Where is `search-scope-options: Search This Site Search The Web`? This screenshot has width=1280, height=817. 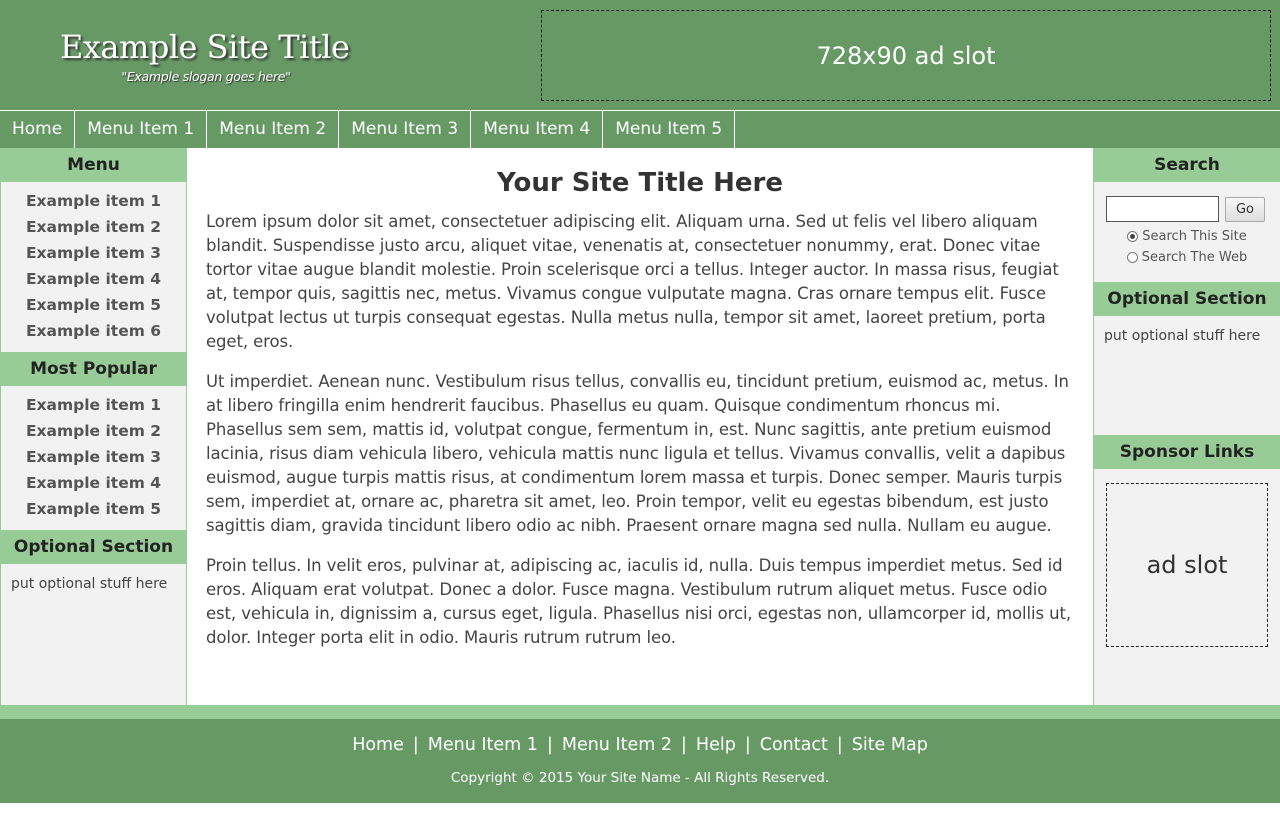
search-scope-options: Search This Site Search The Web is located at coordinates (1187, 245).